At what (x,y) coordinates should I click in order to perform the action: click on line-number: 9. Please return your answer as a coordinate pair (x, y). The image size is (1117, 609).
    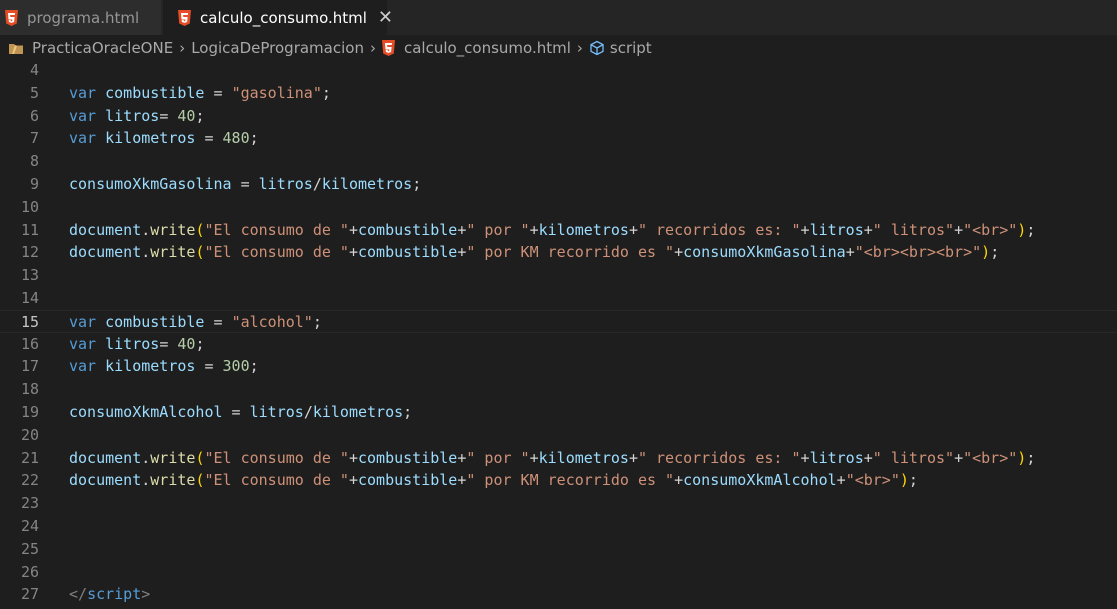
    Looking at the image, I should click on (34, 184).